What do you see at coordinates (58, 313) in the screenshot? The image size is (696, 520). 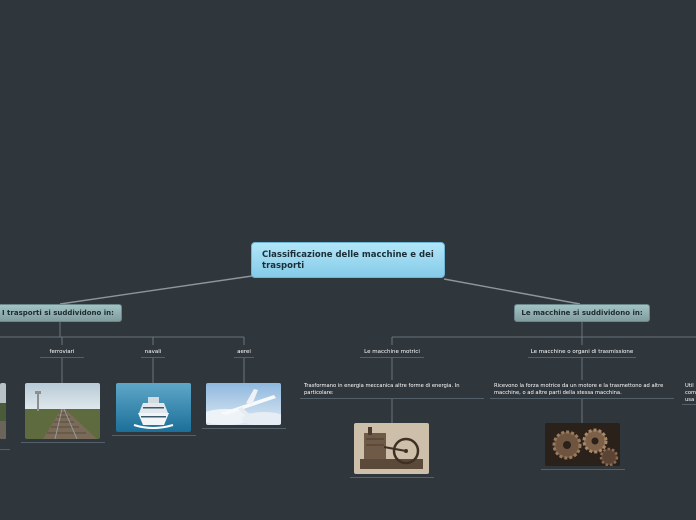 I see `transport-heading-label: I trasporti si suddividono in:` at bounding box center [58, 313].